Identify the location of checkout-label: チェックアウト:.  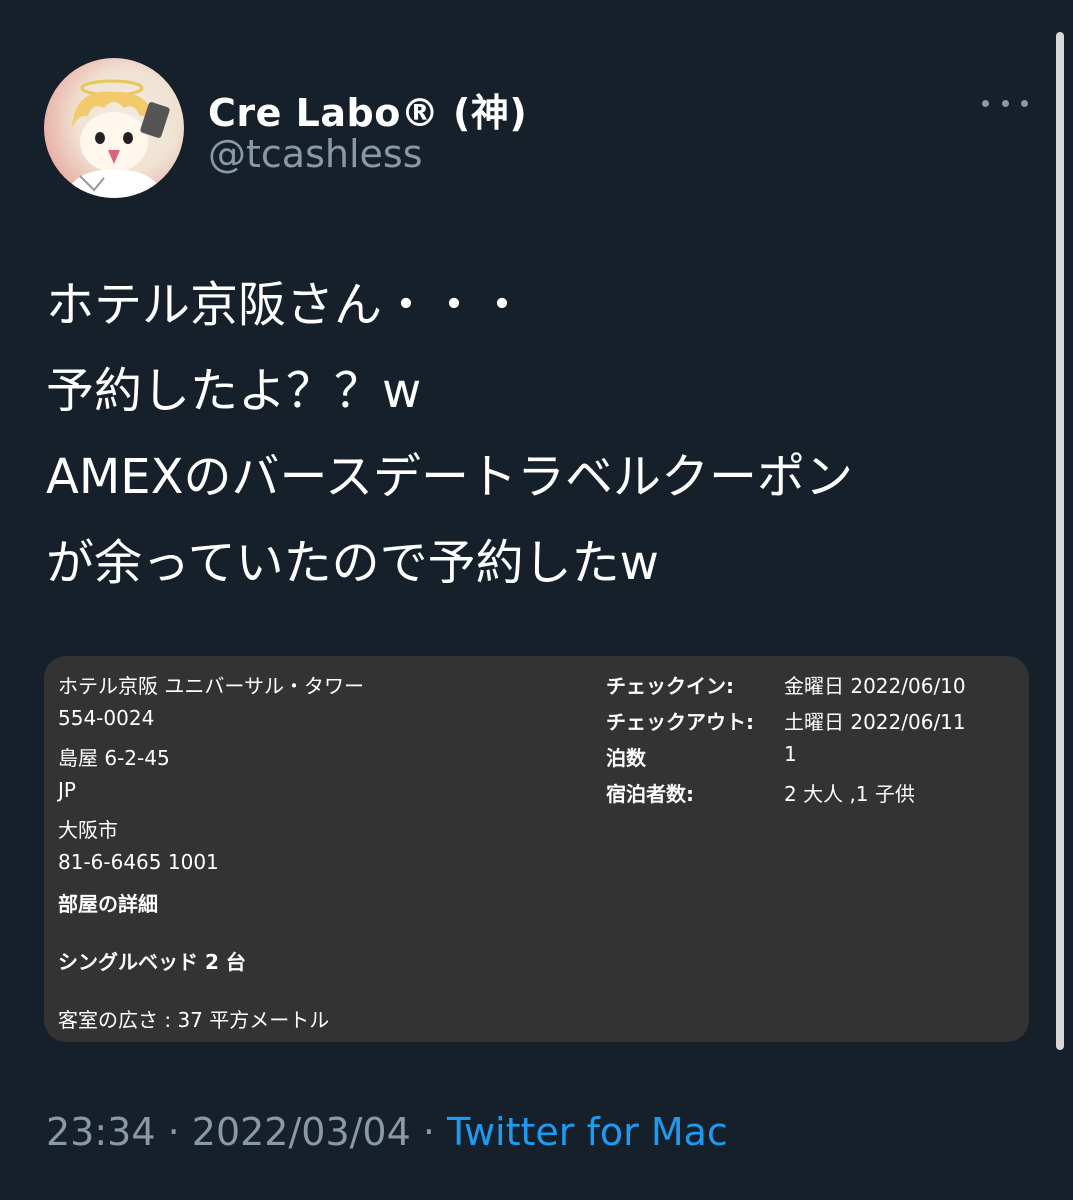
(680, 722).